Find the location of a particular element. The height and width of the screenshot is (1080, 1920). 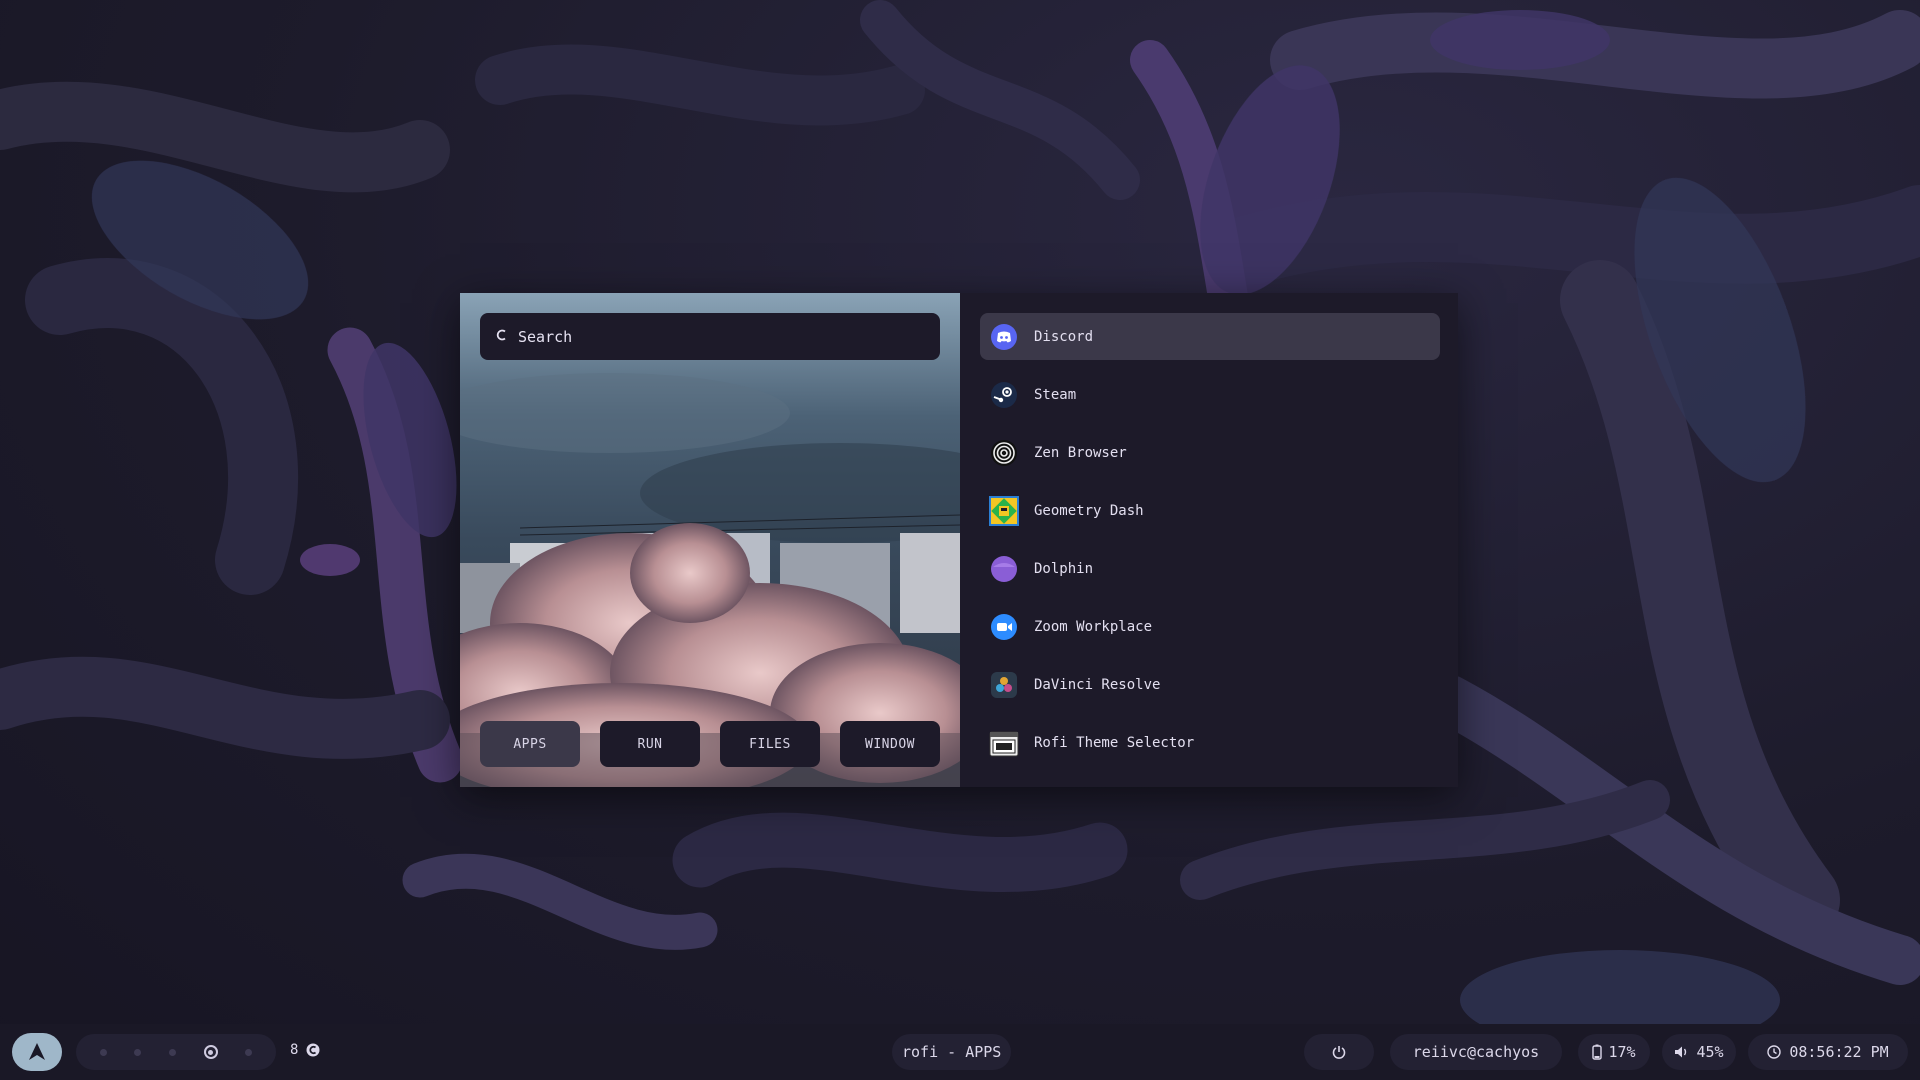

dolphin-icon is located at coordinates (1004, 569).